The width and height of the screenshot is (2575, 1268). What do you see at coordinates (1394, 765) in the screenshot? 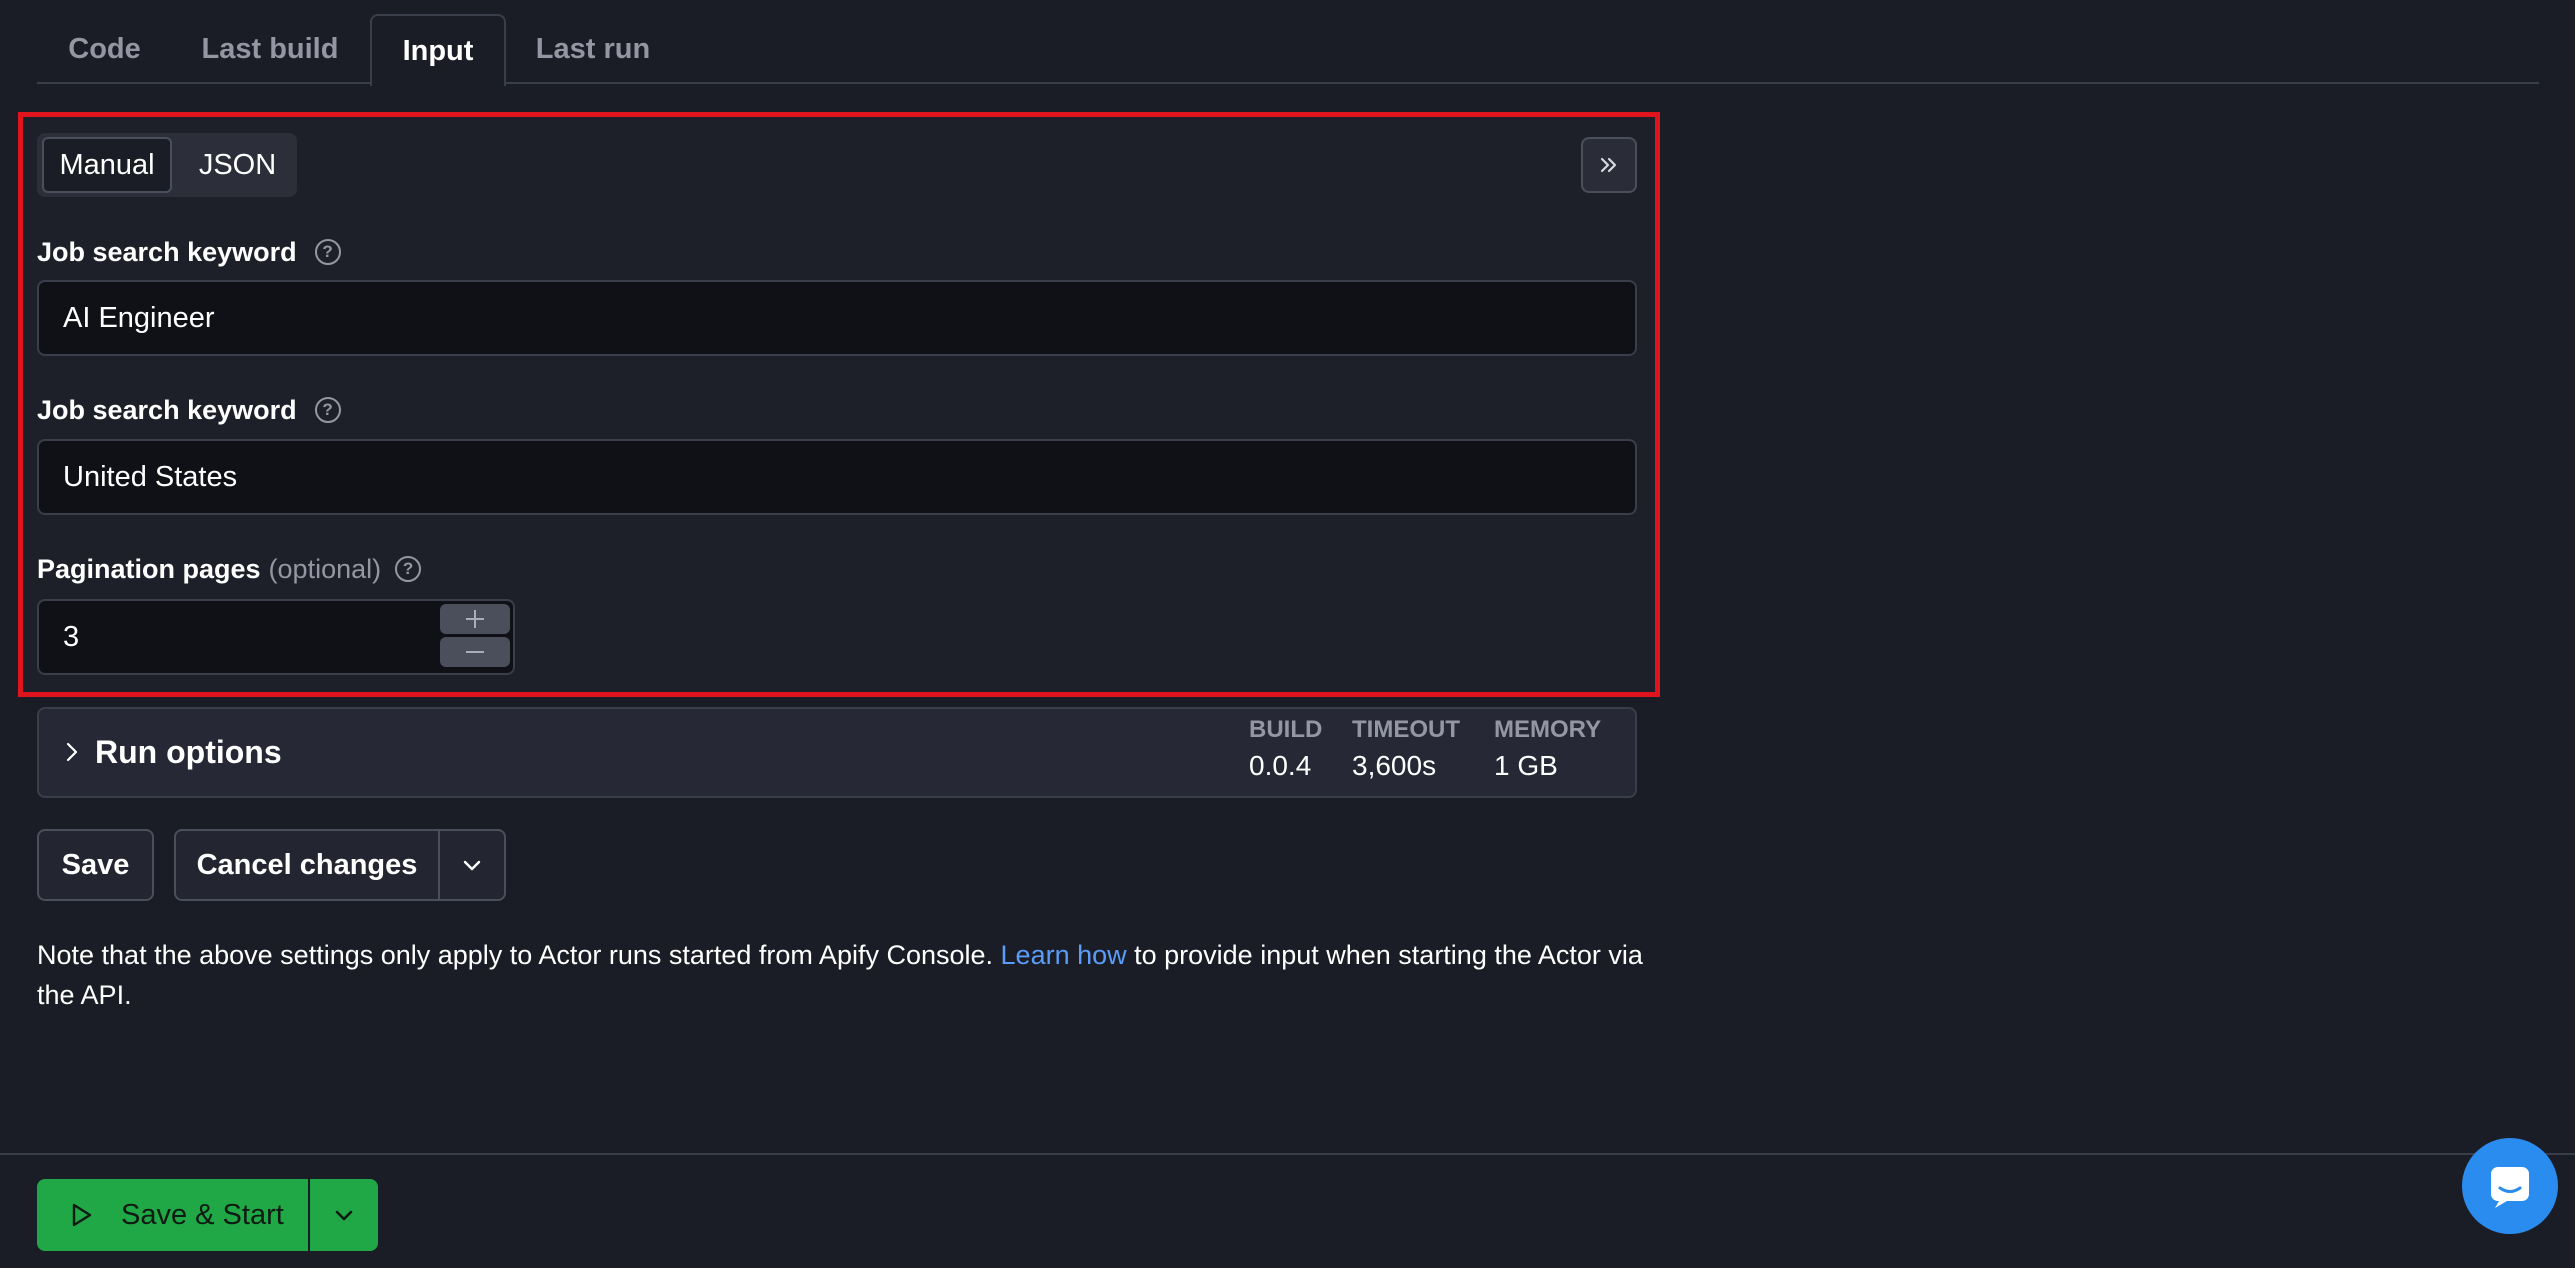
I see `timeout-value: 3,600s` at bounding box center [1394, 765].